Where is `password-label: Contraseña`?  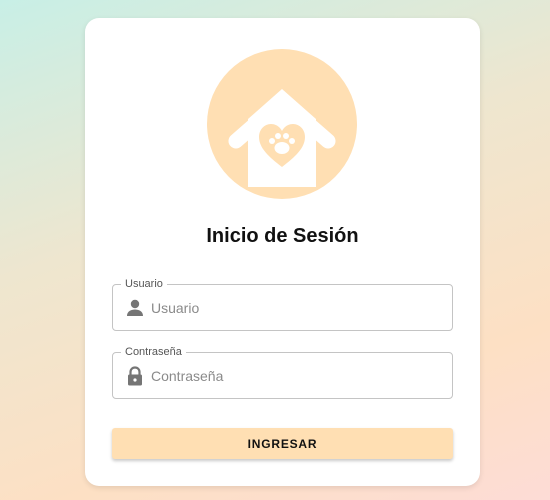 password-label: Contraseña is located at coordinates (153, 352).